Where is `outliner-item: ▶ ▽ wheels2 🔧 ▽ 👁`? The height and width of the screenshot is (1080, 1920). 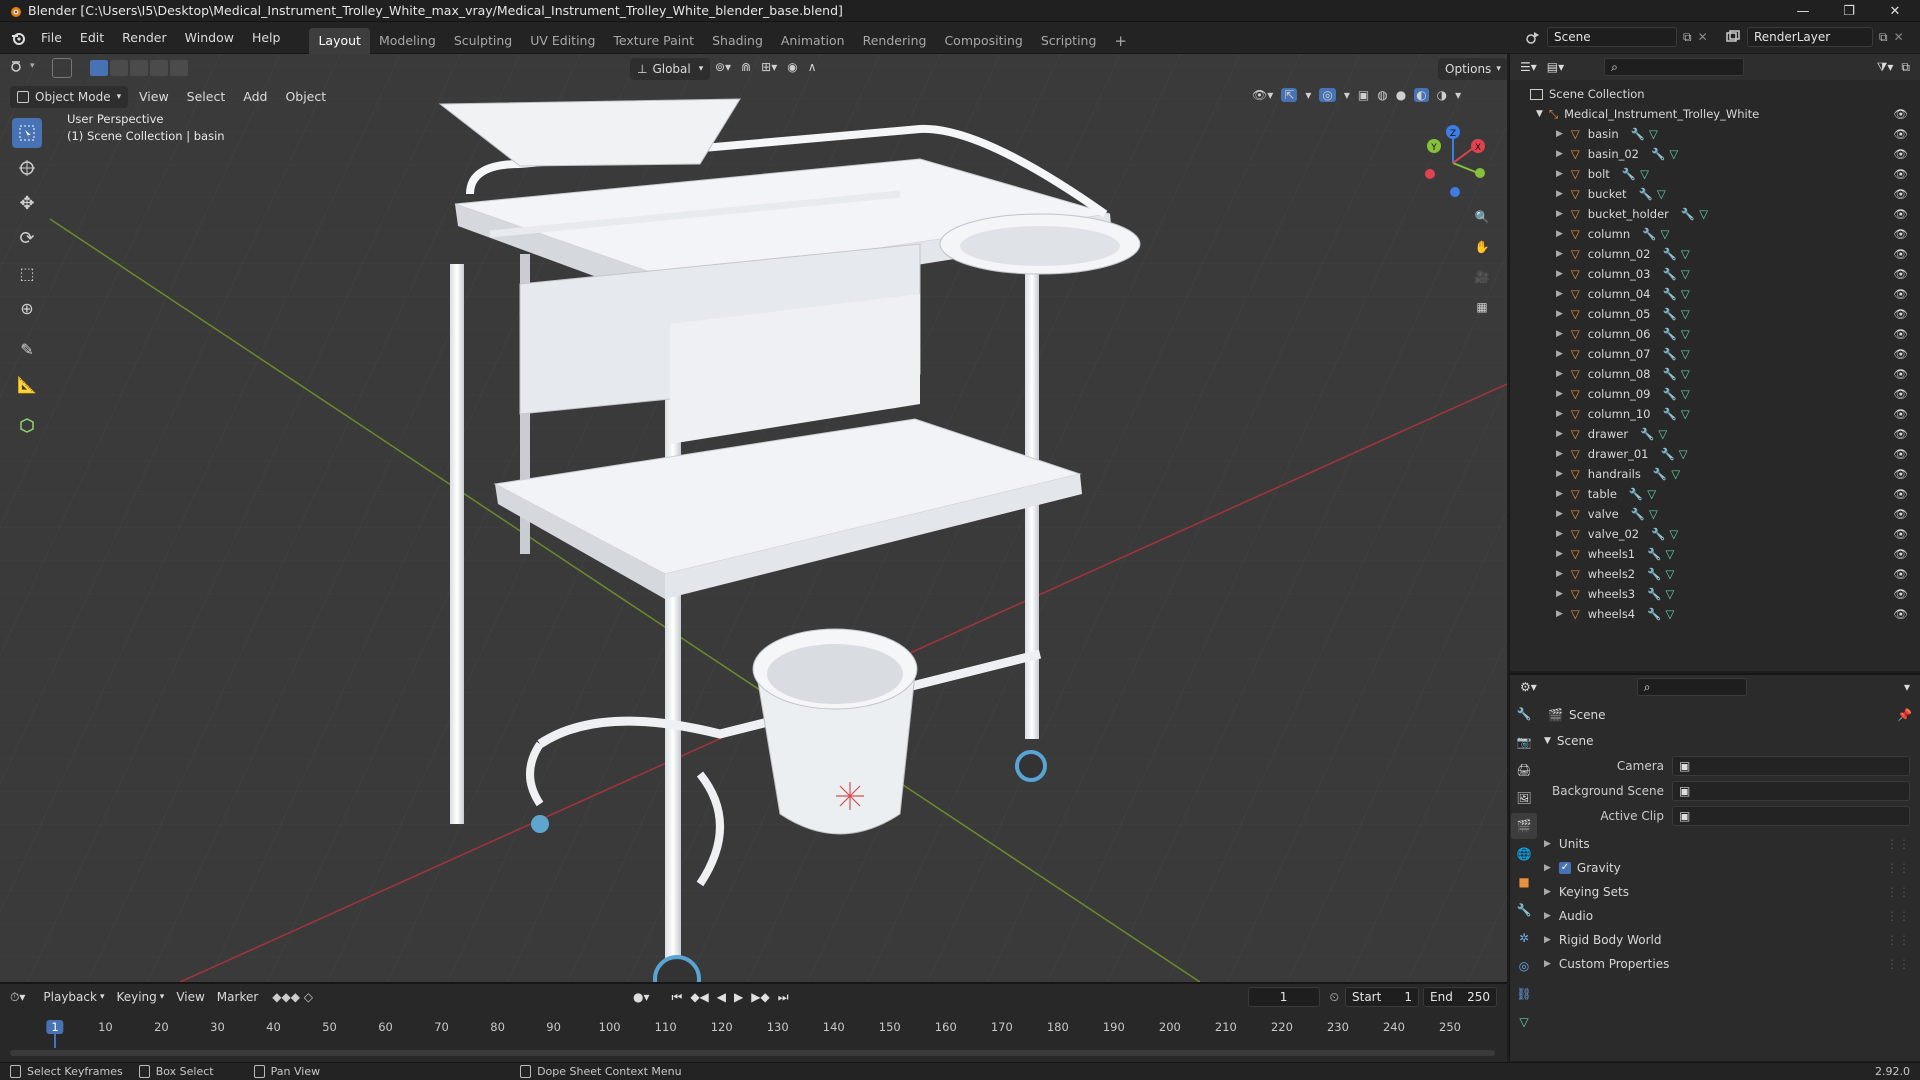 outliner-item: ▶ ▽ wheels2 🔧 ▽ 👁 is located at coordinates (1715, 574).